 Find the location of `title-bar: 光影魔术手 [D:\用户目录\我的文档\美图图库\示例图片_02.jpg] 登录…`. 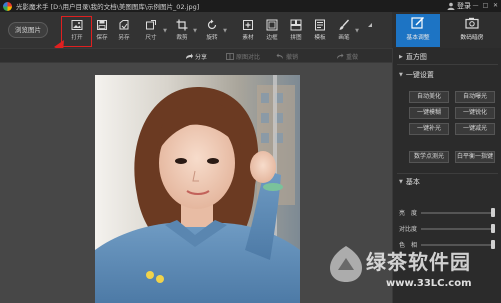

title-bar: 光影魔术手 [D:\用户目录\我的文档\美图图库\示例图片_02.jpg] 登录… is located at coordinates (250, 6).